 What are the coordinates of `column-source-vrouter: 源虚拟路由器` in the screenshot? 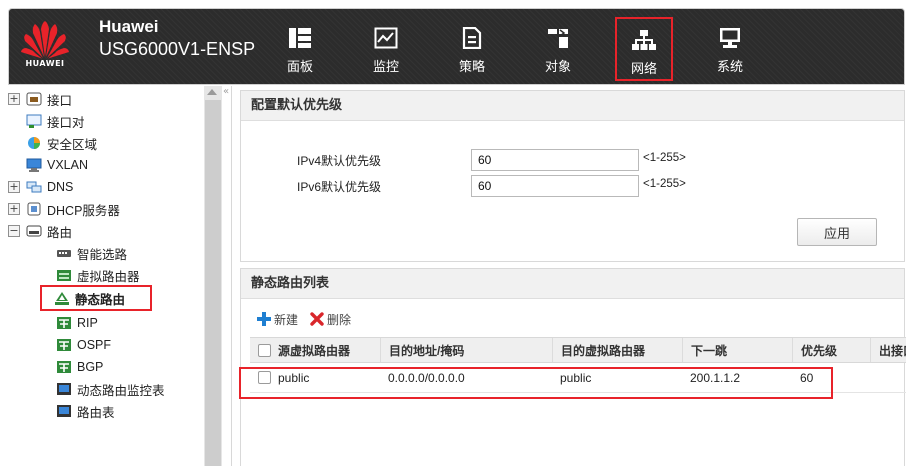 It's located at (315, 350).